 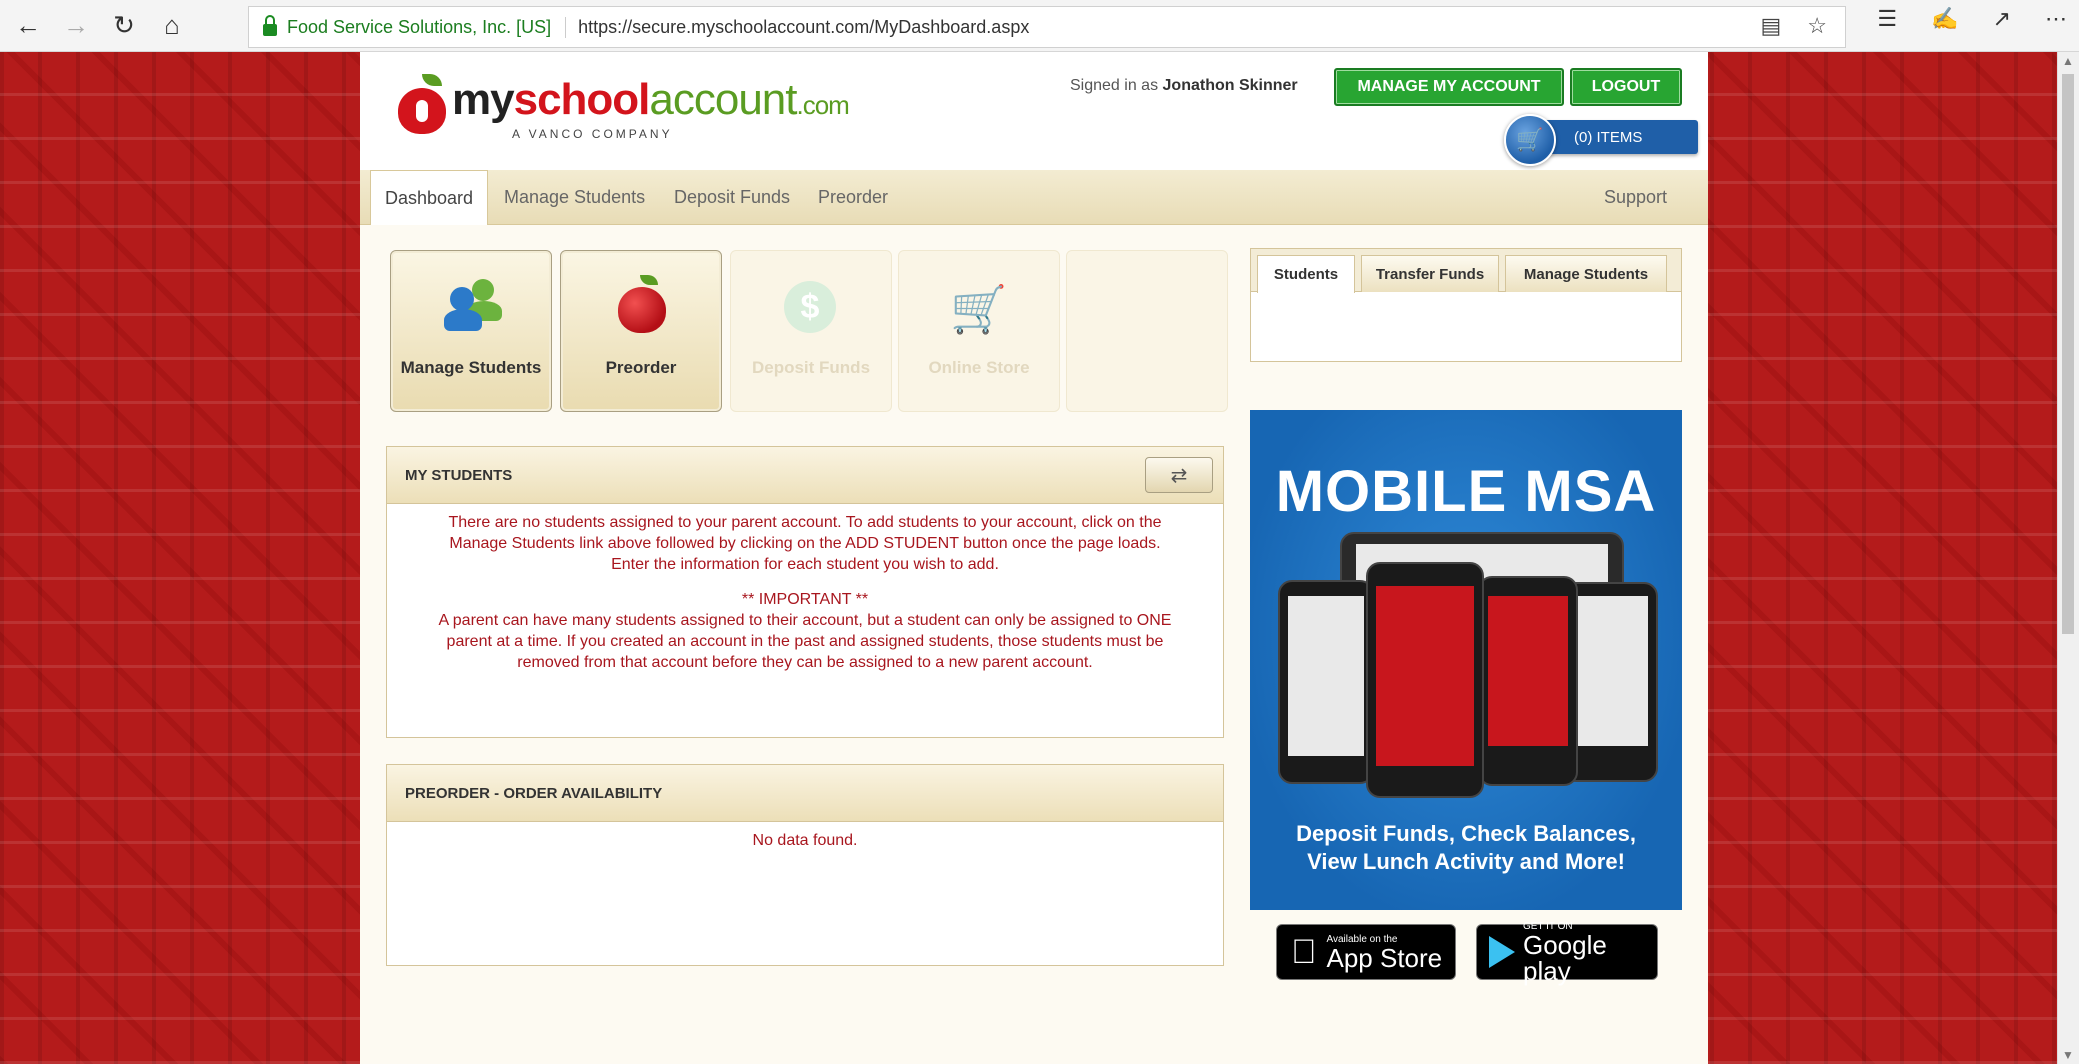 What do you see at coordinates (2002, 19) in the screenshot?
I see `share-icon: ↗` at bounding box center [2002, 19].